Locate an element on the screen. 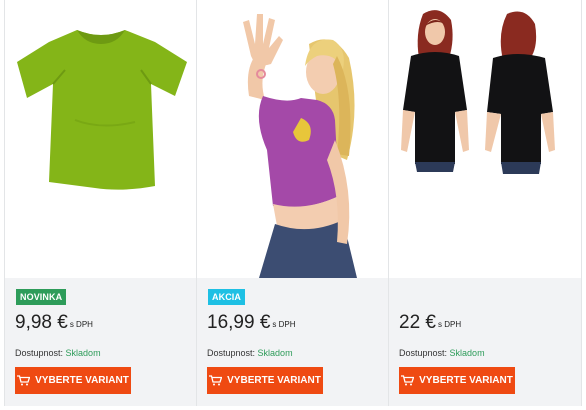 This screenshot has height=410, width=586. price-value: 22 € is located at coordinates (417, 322).